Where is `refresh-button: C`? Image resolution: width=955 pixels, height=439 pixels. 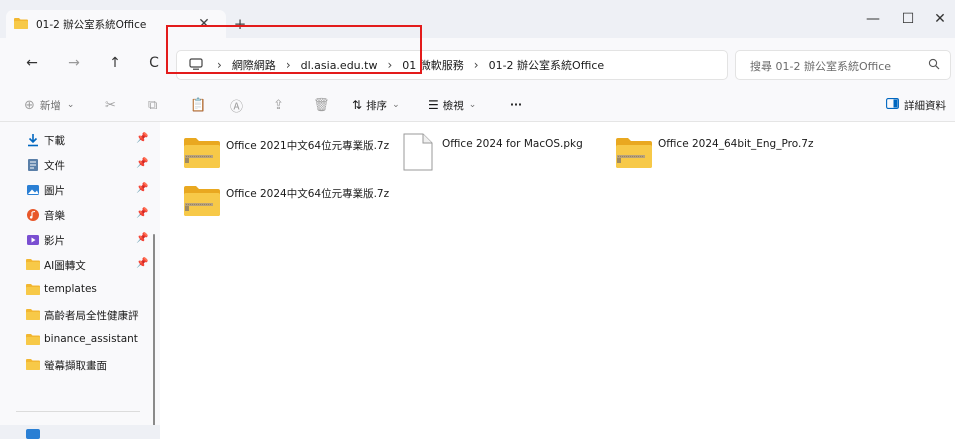 refresh-button: C is located at coordinates (154, 63).